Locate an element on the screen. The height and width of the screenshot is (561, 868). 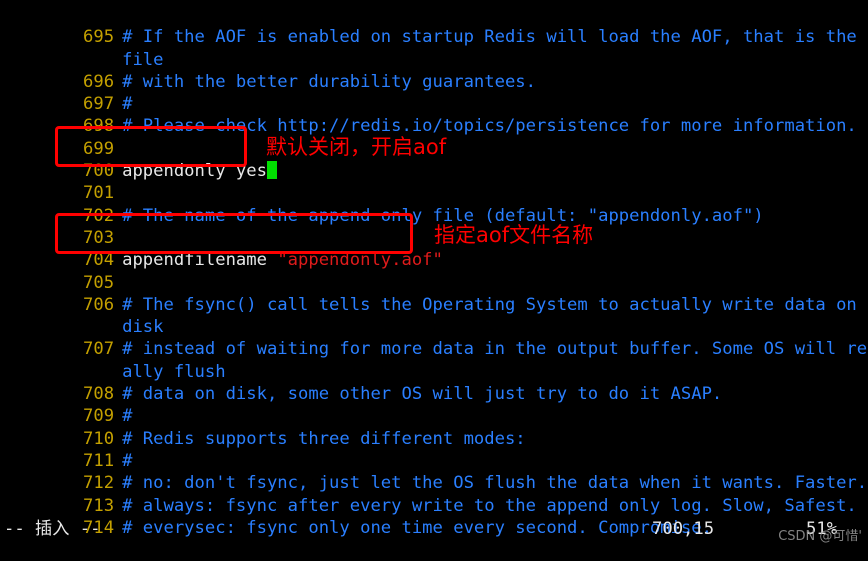
line-number: 702 is located at coordinates (99, 215).